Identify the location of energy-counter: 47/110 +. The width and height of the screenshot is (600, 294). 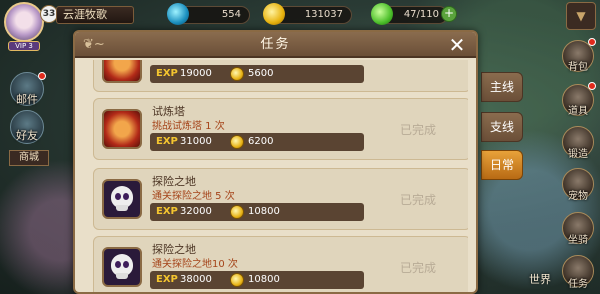
(414, 14).